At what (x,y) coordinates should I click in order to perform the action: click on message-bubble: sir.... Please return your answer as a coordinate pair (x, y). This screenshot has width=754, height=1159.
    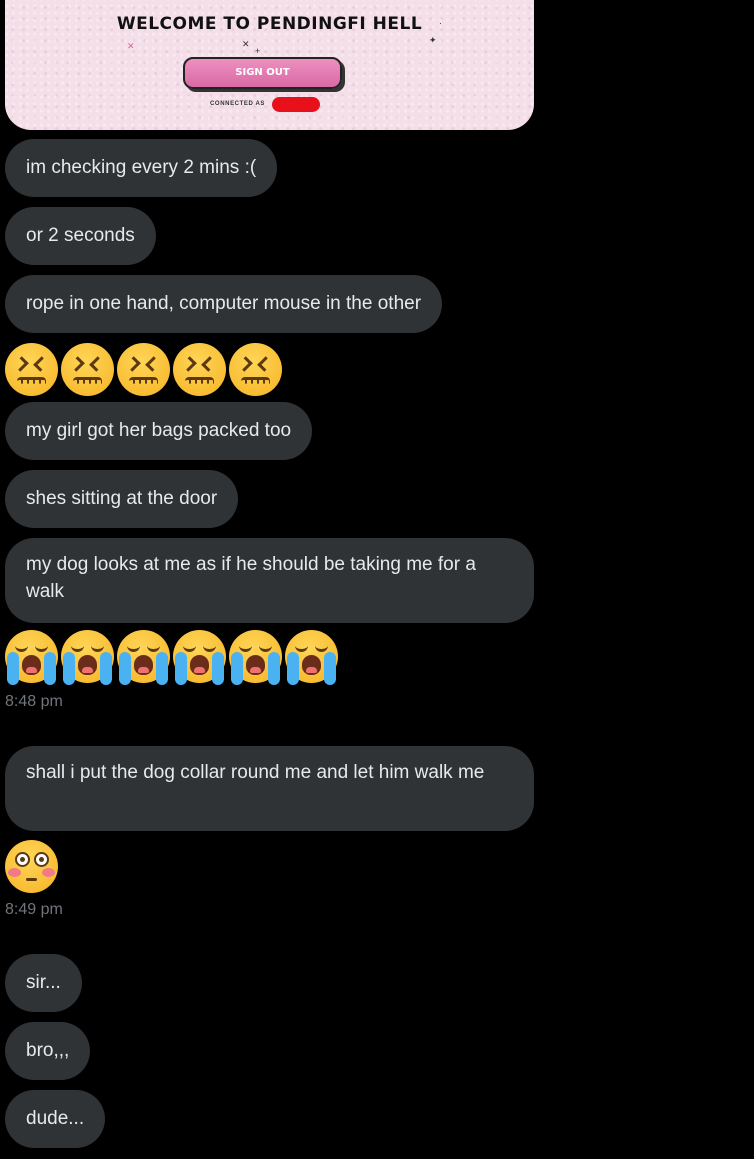
    Looking at the image, I should click on (43, 983).